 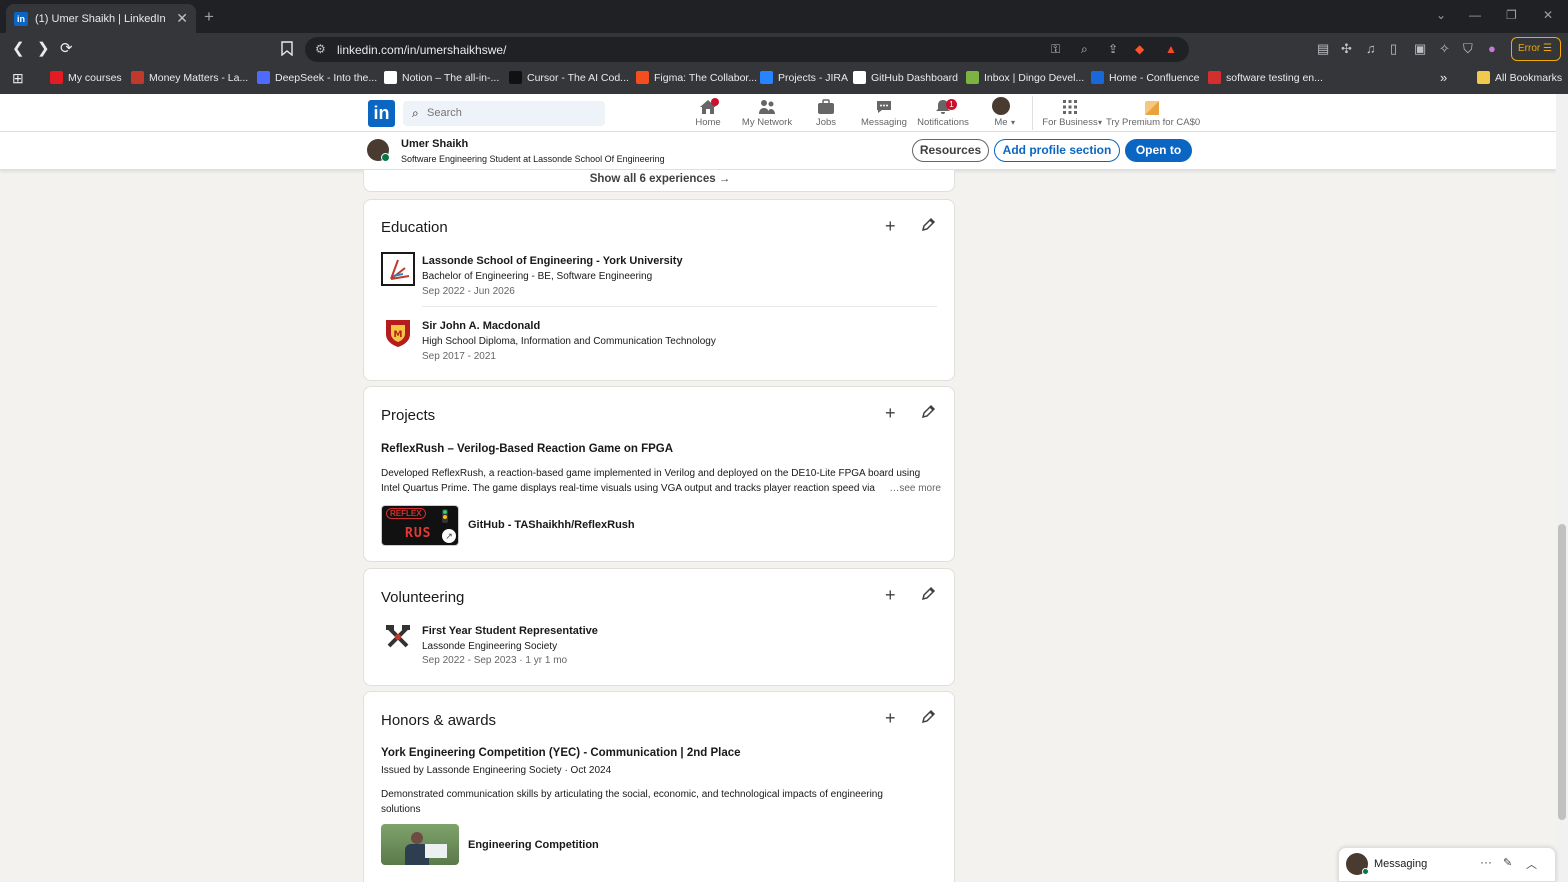 I want to click on sidebar-icon: ▯, so click(x=1397, y=48).